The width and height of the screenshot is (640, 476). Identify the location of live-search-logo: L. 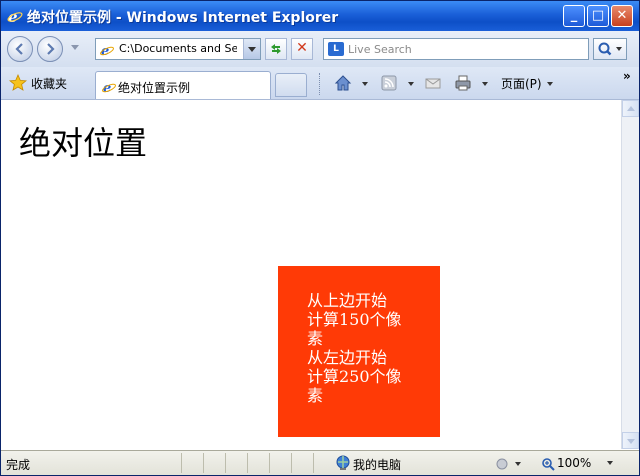
(336, 49).